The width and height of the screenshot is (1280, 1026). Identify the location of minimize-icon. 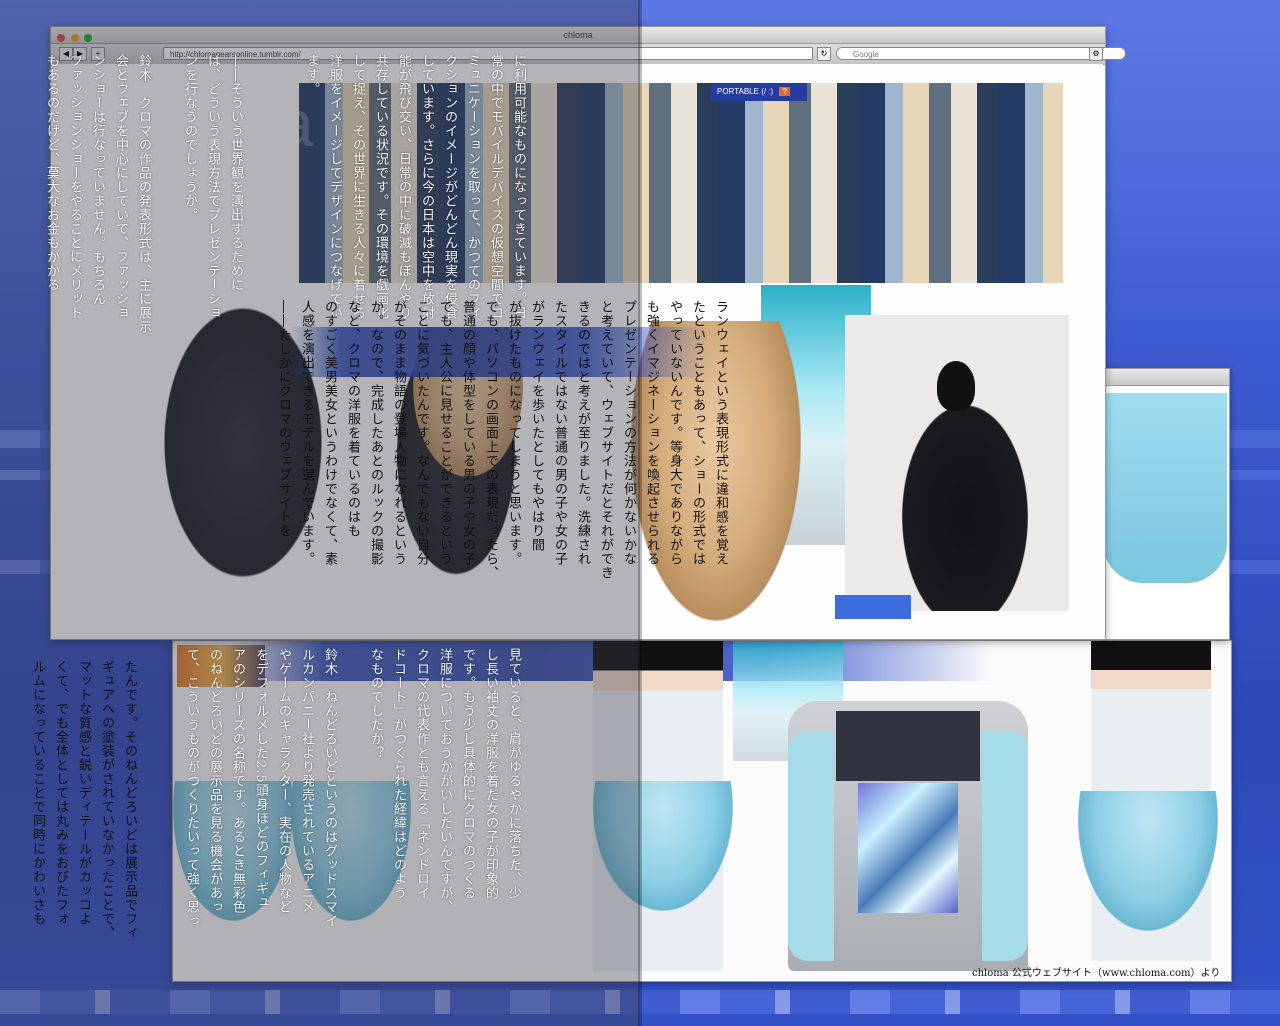
(74, 38).